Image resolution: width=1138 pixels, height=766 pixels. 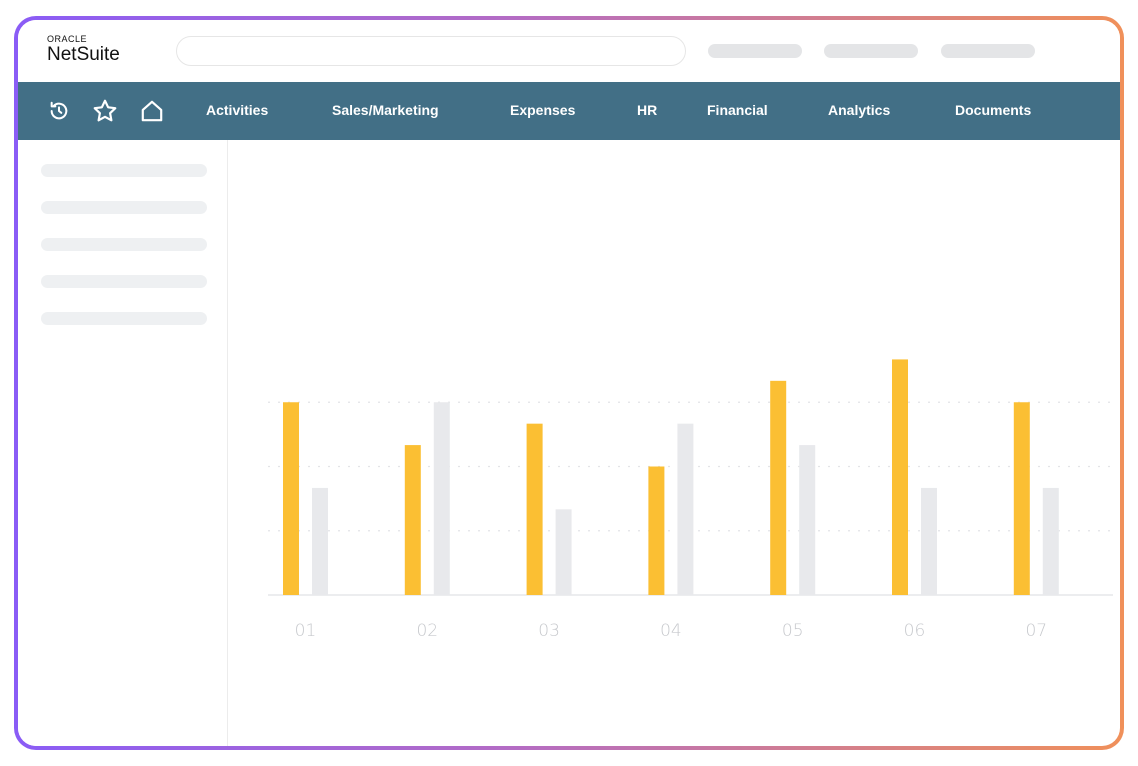 I want to click on logo-netsuite-text: NetSuite, so click(x=83, y=54).